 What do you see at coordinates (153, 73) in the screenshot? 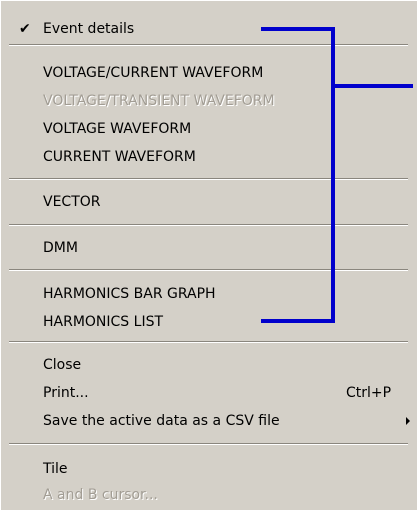
I see `menu-item-label: VOLTAGE/CURRENT WAVEFORM` at bounding box center [153, 73].